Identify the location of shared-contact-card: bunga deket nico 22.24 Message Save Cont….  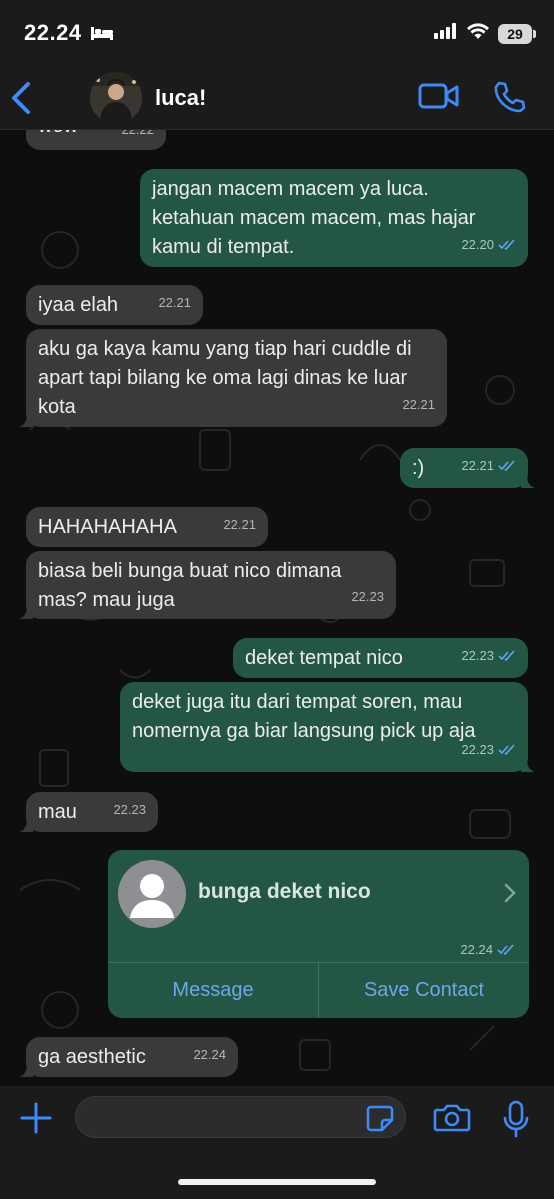
(318, 934).